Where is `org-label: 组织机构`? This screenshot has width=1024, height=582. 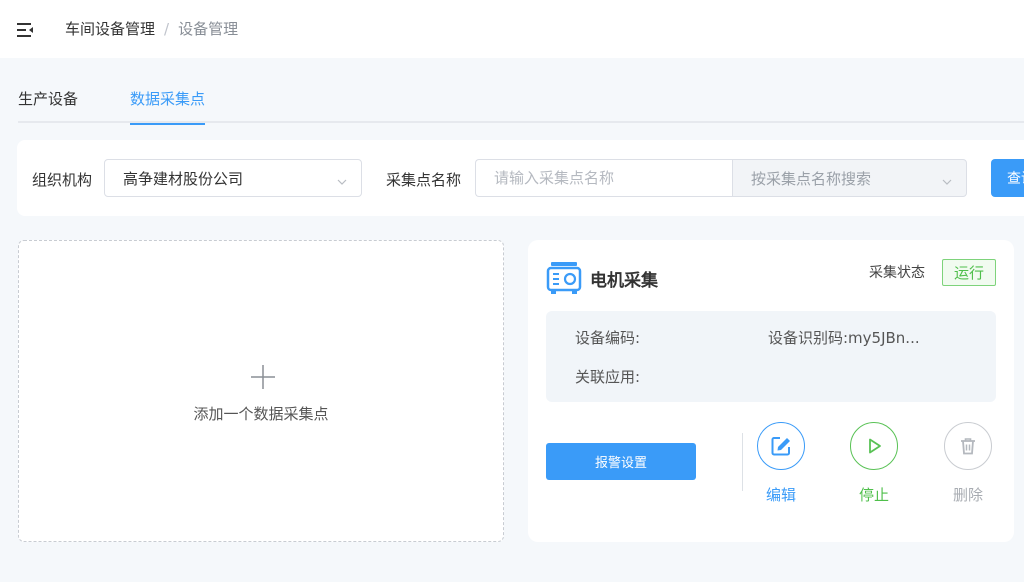 org-label: 组织机构 is located at coordinates (62, 180).